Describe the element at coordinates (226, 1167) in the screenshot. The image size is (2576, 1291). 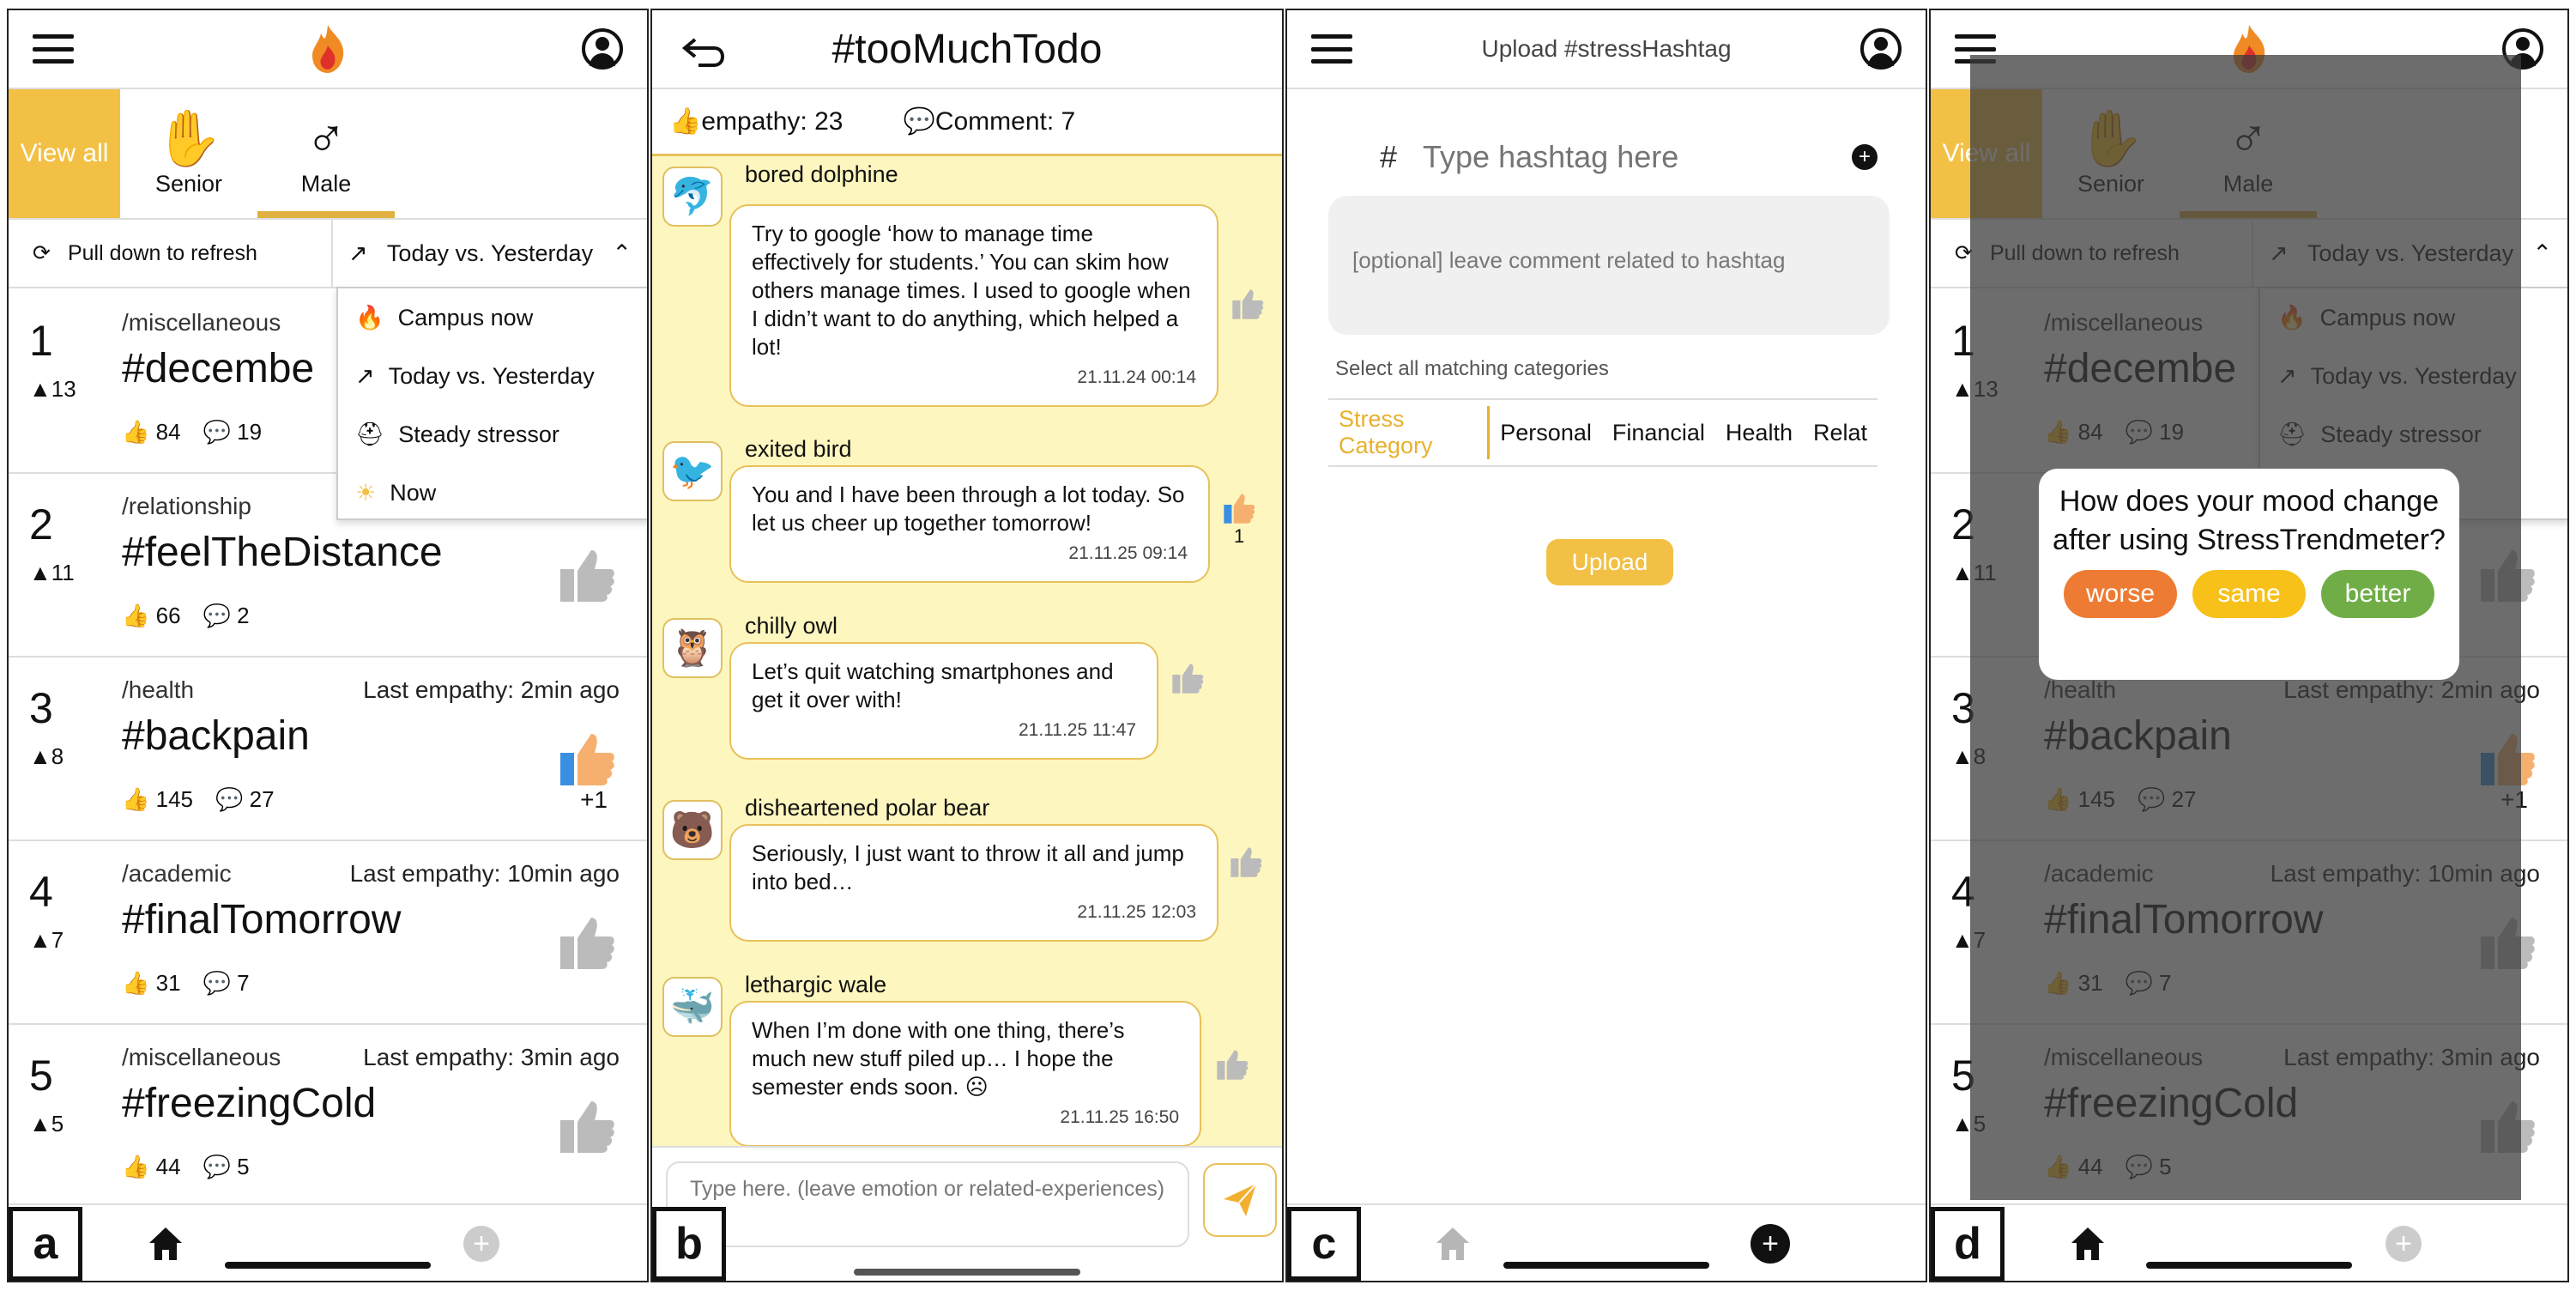
I see `comment-count: 💬 5` at that location.